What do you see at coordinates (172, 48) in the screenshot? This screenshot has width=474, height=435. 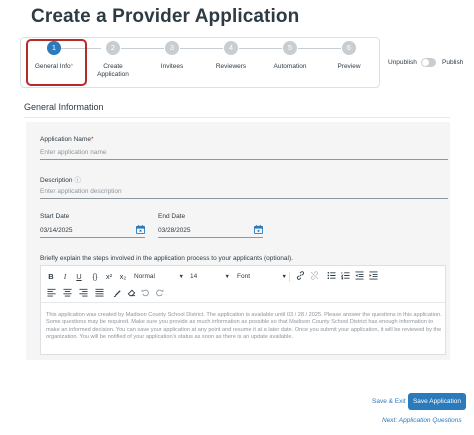 I see `step-number: 3` at bounding box center [172, 48].